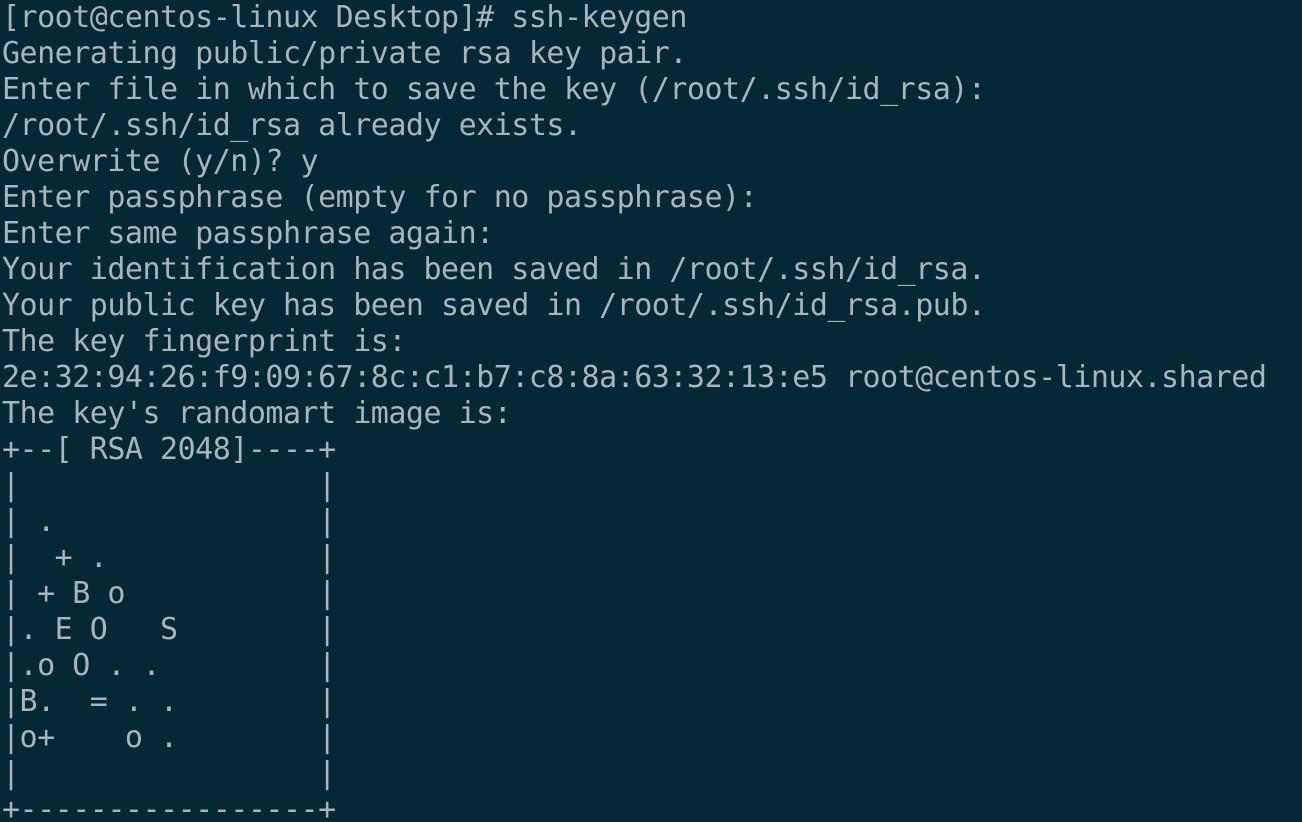  What do you see at coordinates (169, 449) in the screenshot?
I see `randomart-line: +--[ RSA 2048]----+` at bounding box center [169, 449].